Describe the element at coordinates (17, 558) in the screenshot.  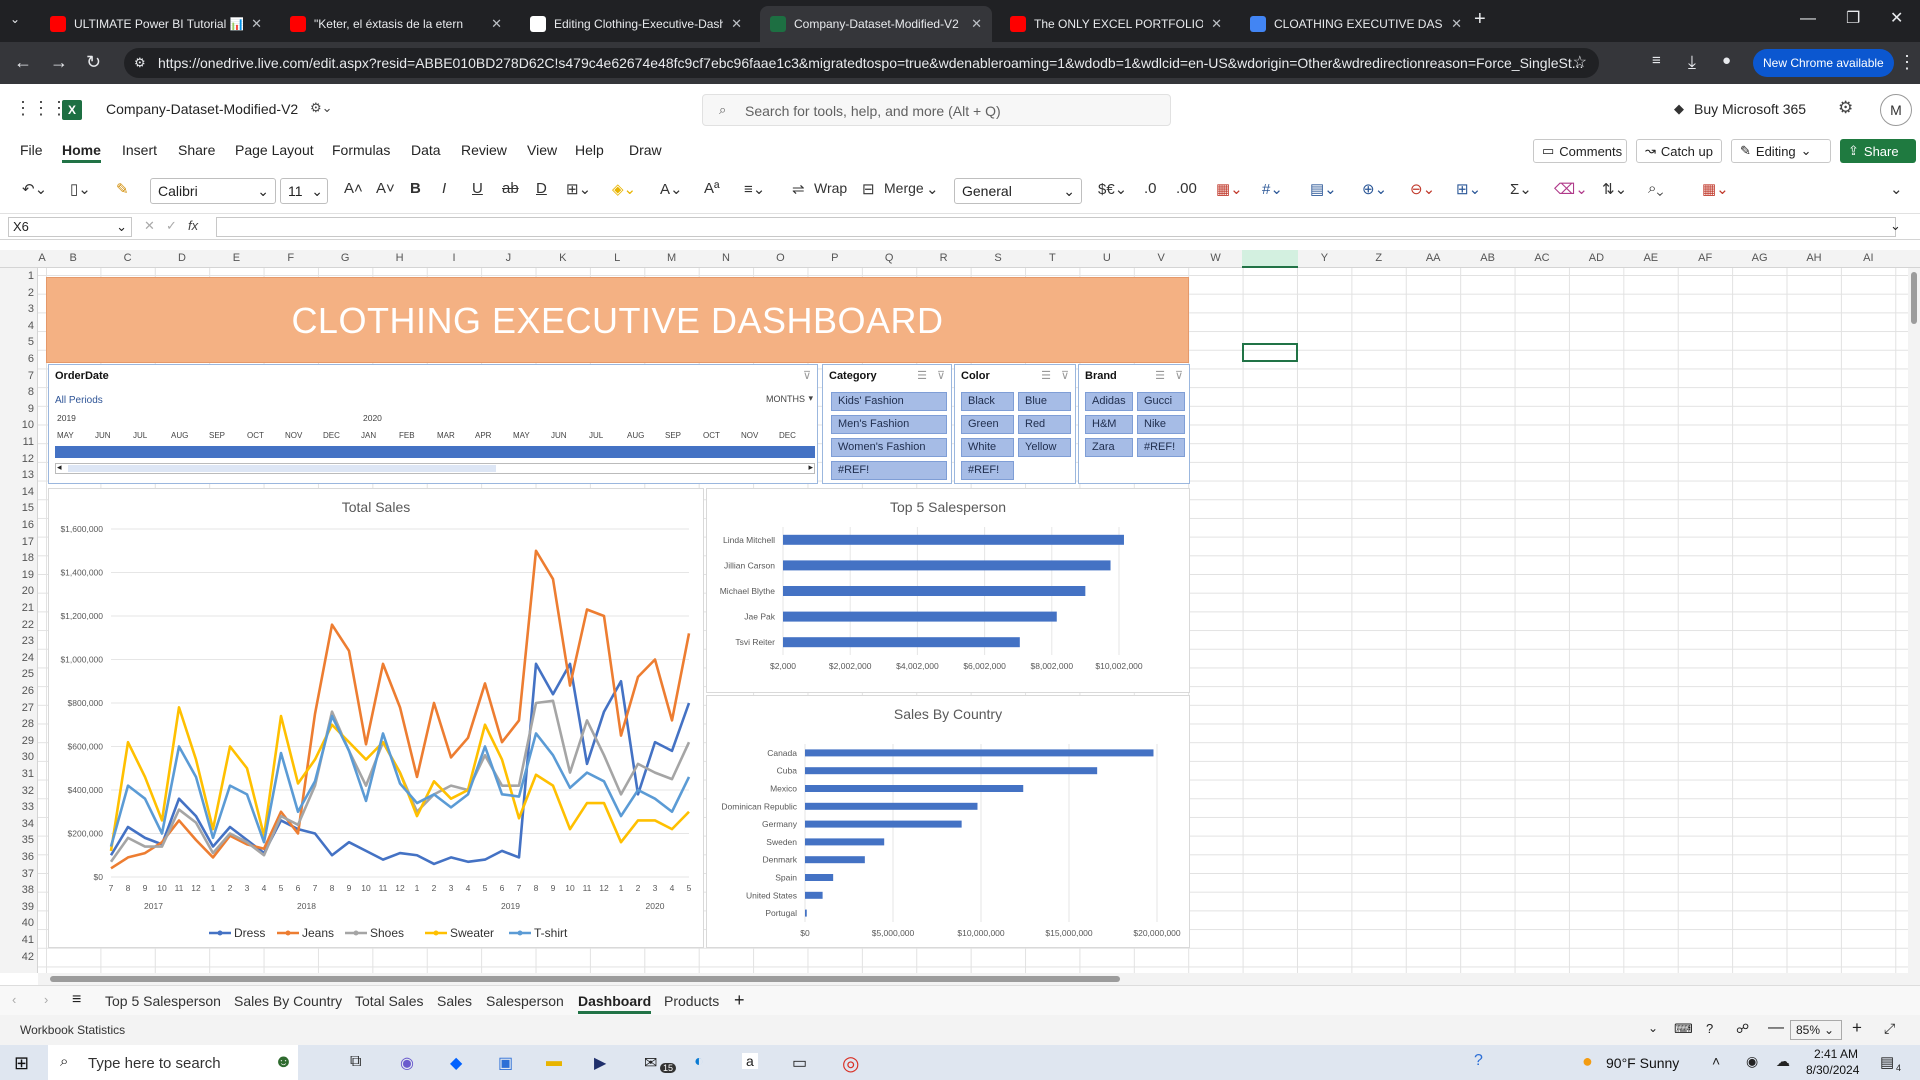
I see `row-header: 18` at that location.